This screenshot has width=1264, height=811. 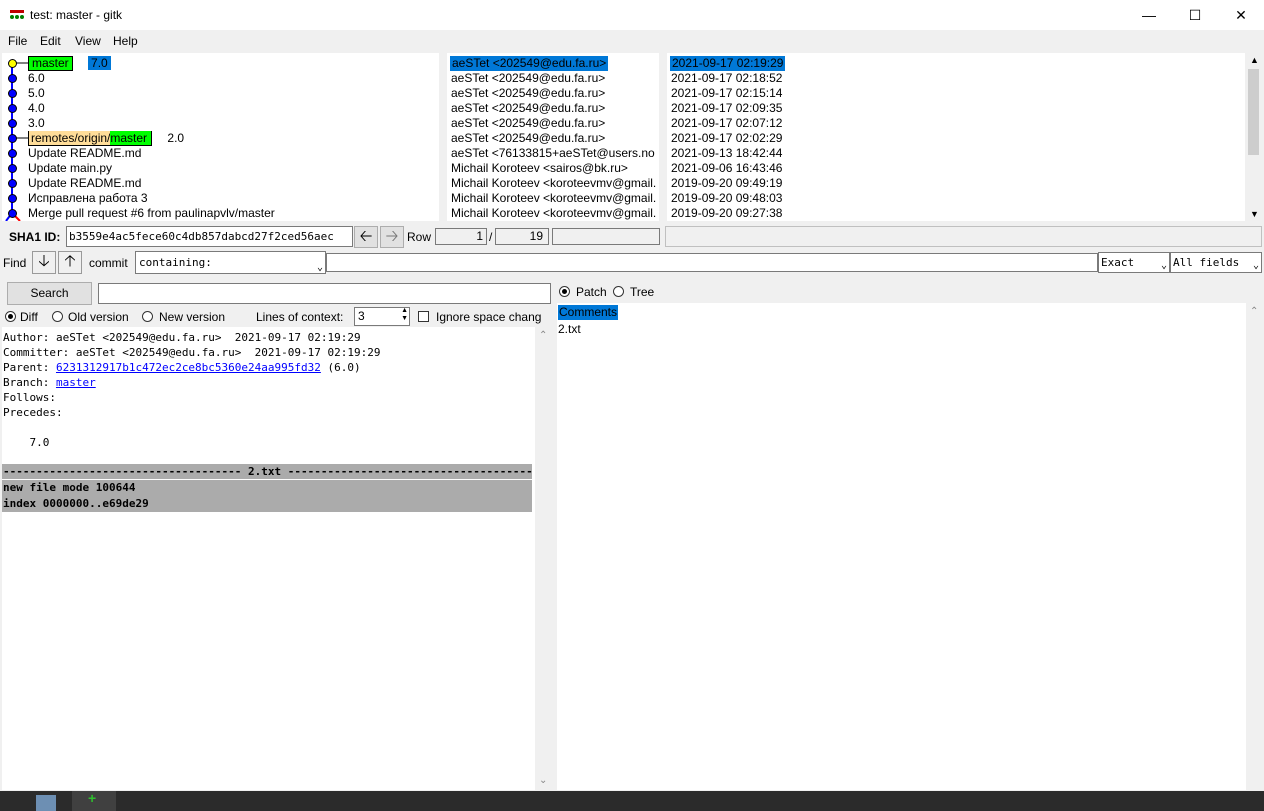 What do you see at coordinates (90, 138) in the screenshot?
I see `remote-ref: remotes/origin/master` at bounding box center [90, 138].